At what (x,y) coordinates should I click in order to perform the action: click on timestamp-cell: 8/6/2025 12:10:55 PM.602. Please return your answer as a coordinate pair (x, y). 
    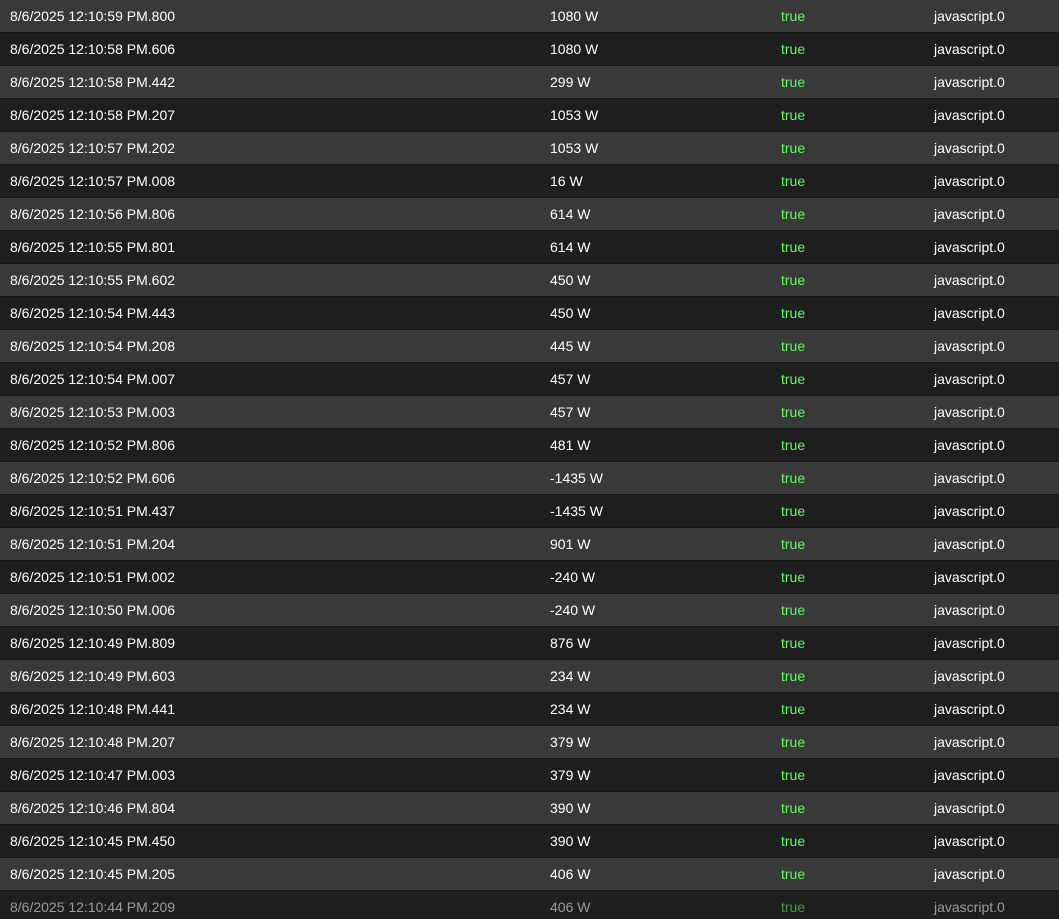
    Looking at the image, I should click on (93, 280).